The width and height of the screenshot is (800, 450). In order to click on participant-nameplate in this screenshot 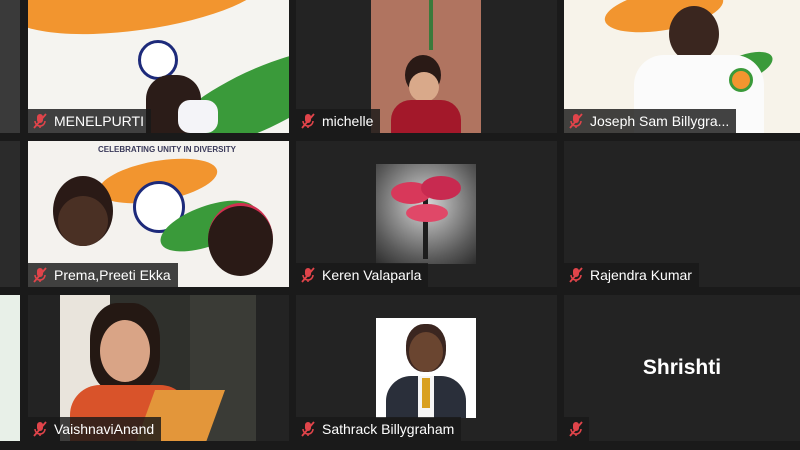, I will do `click(576, 429)`.